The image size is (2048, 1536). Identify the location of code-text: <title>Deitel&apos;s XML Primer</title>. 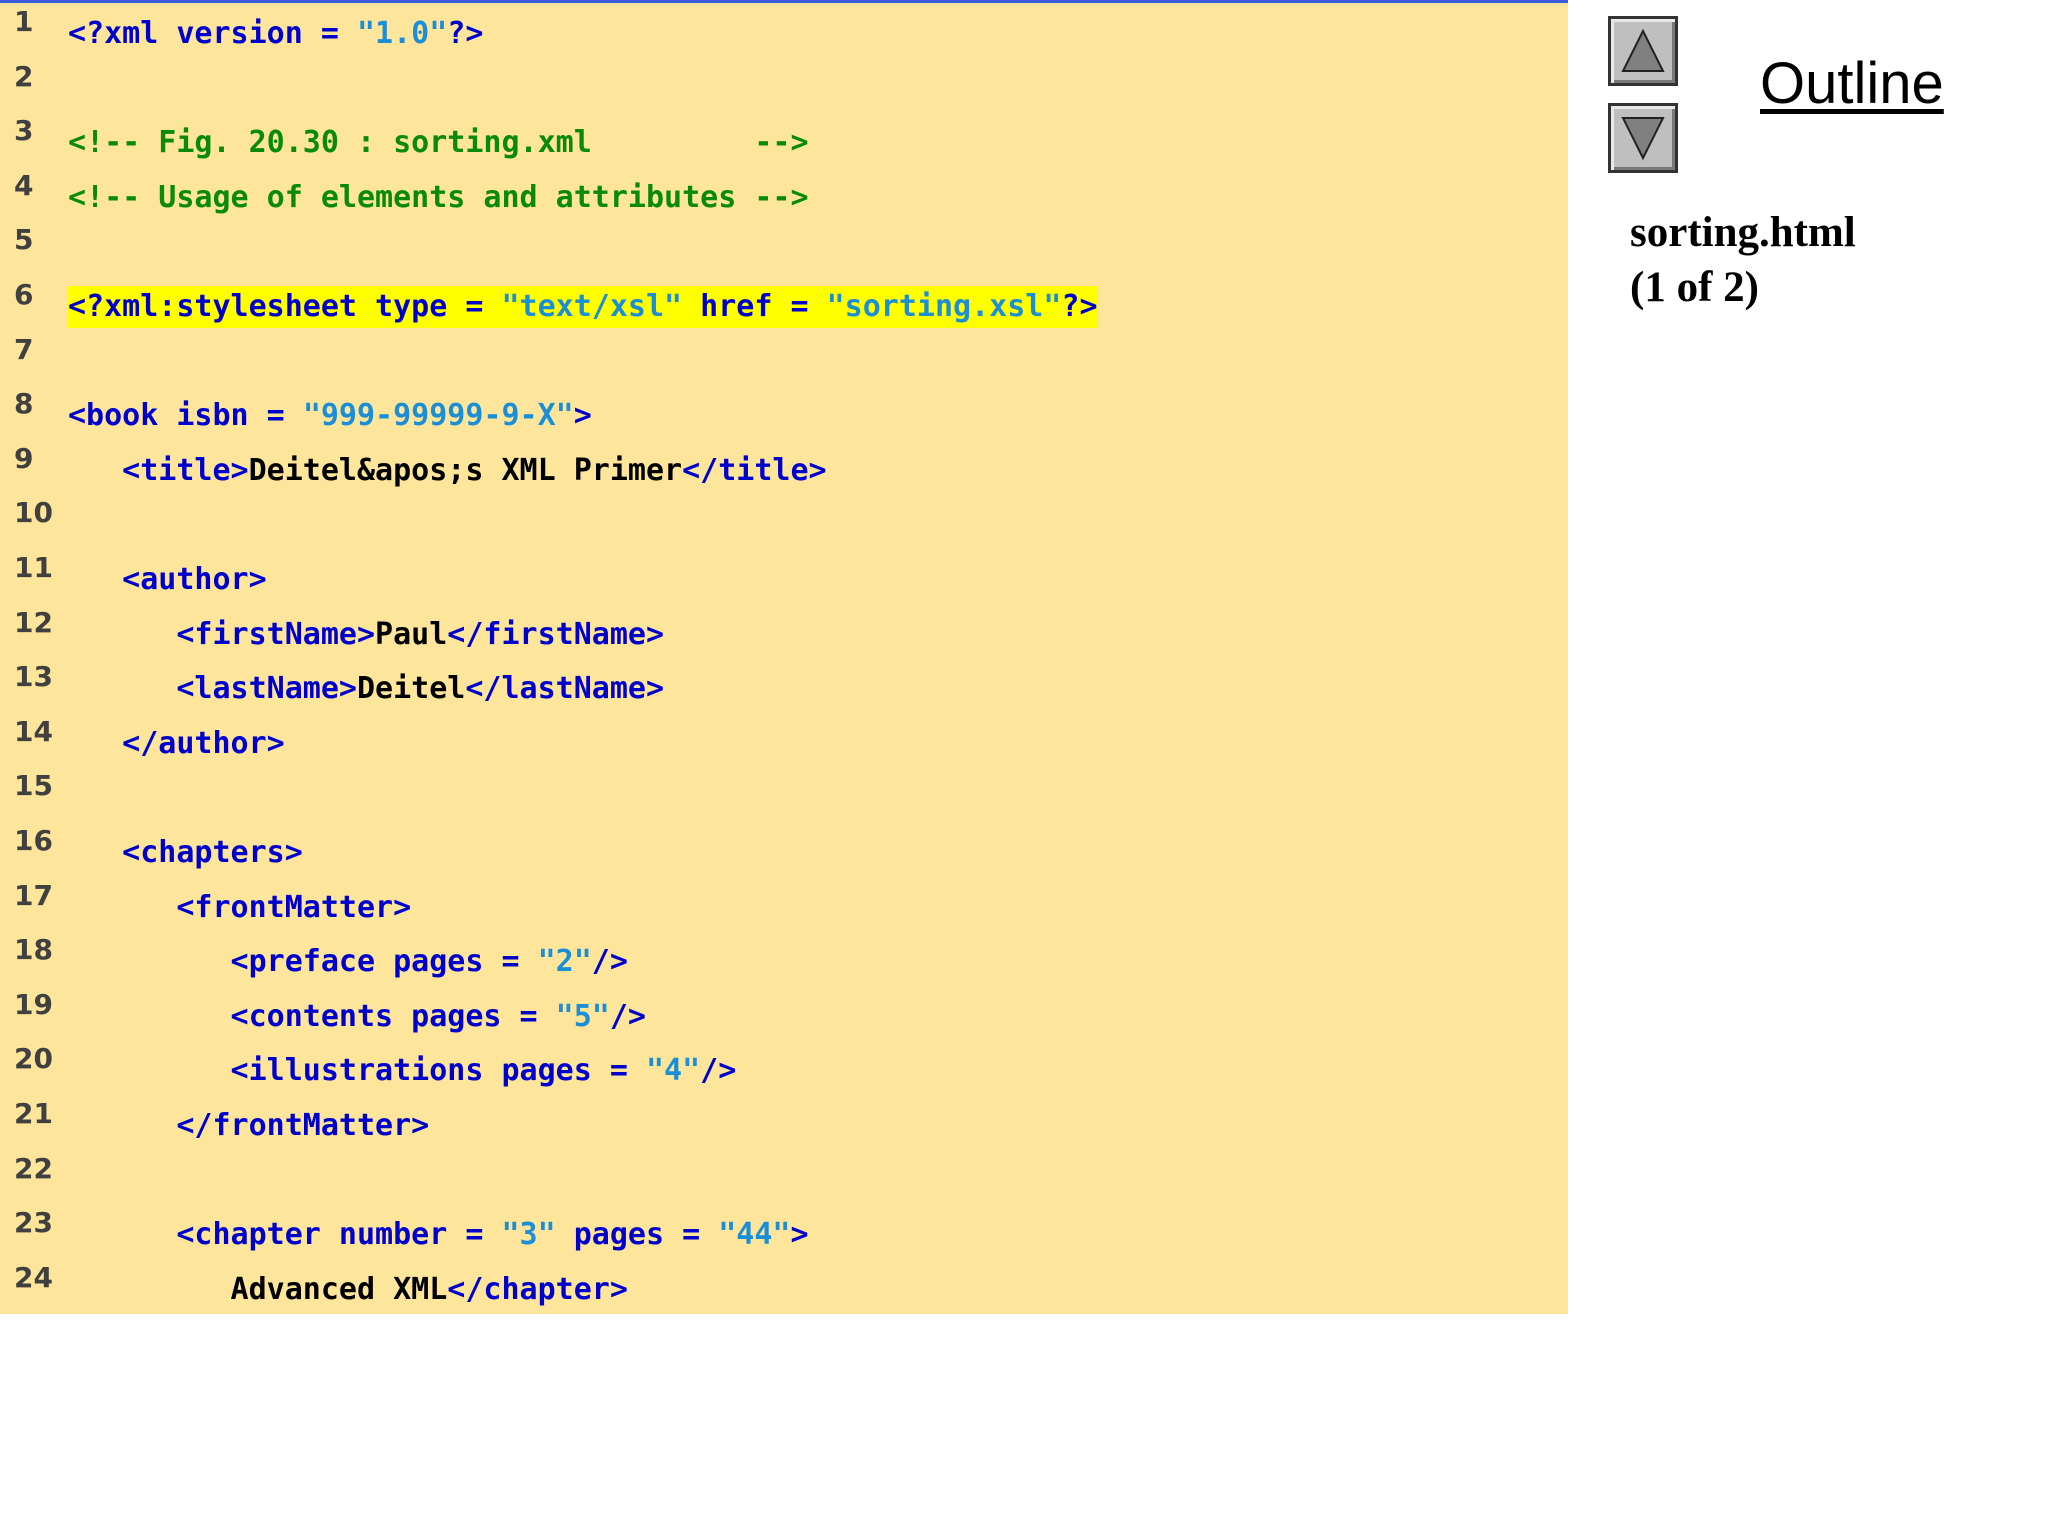
(447, 471).